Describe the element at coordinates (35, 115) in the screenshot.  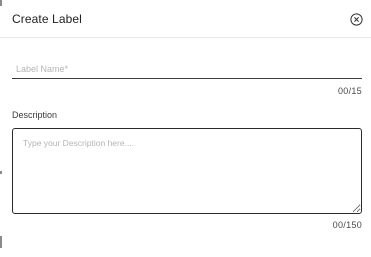
I see `description-label: Description` at that location.